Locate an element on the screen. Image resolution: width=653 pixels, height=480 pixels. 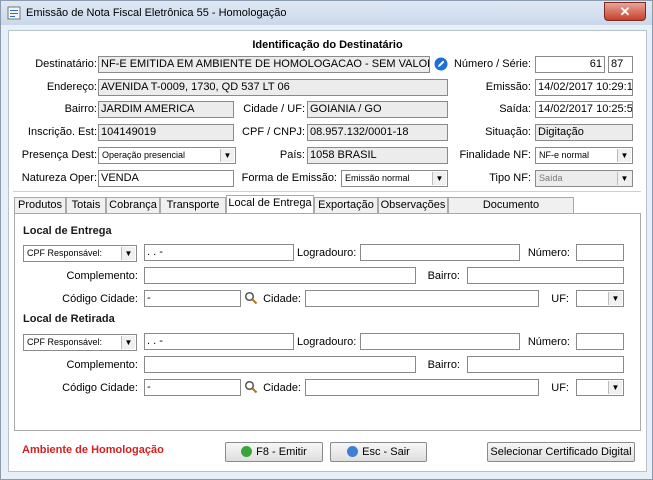
retirada-numero-field is located at coordinates (600, 341).